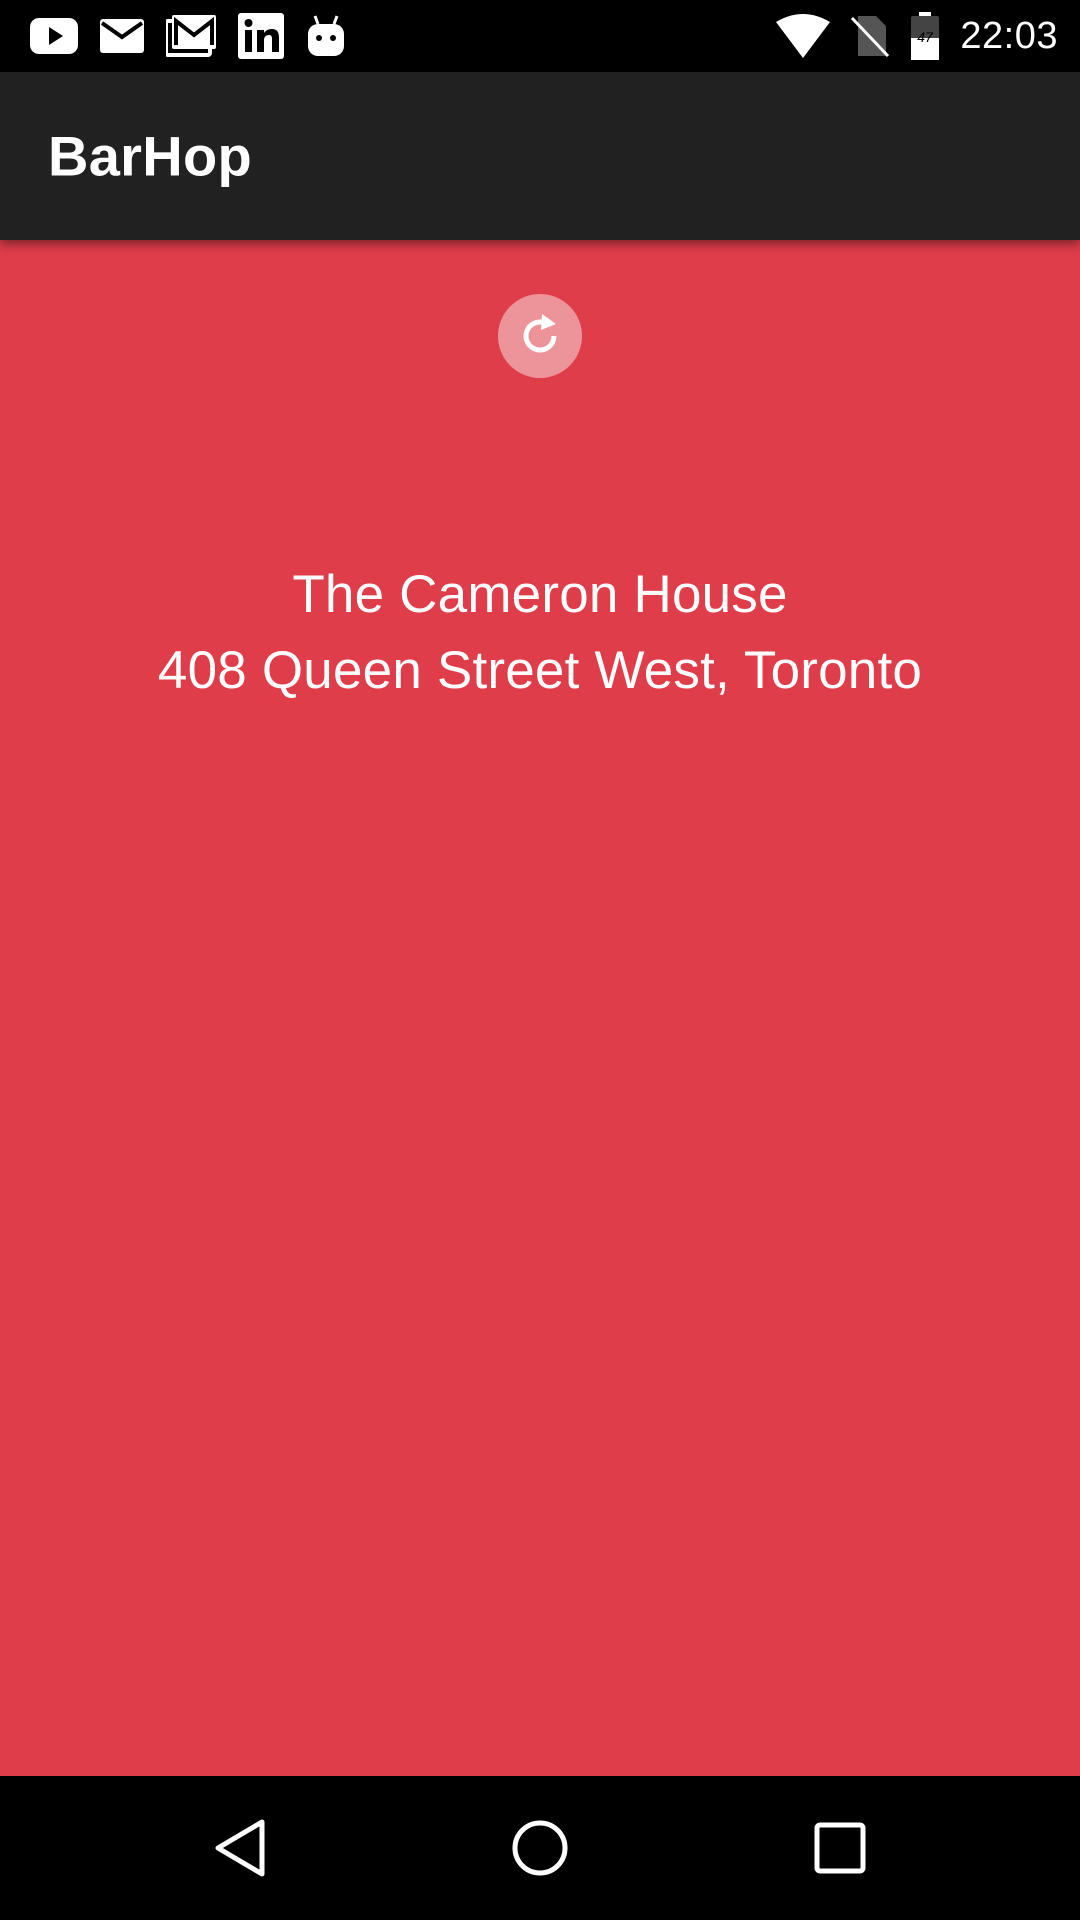  I want to click on refresh-icon, so click(540, 333).